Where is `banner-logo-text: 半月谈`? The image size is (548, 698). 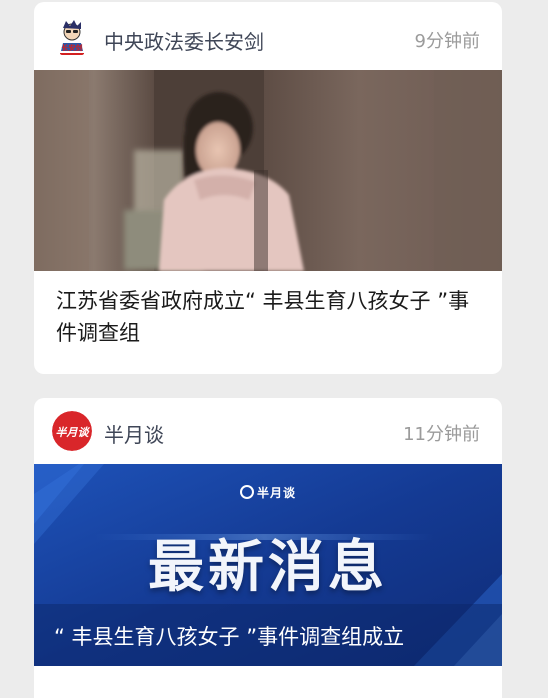
banner-logo-text: 半月谈 is located at coordinates (276, 493).